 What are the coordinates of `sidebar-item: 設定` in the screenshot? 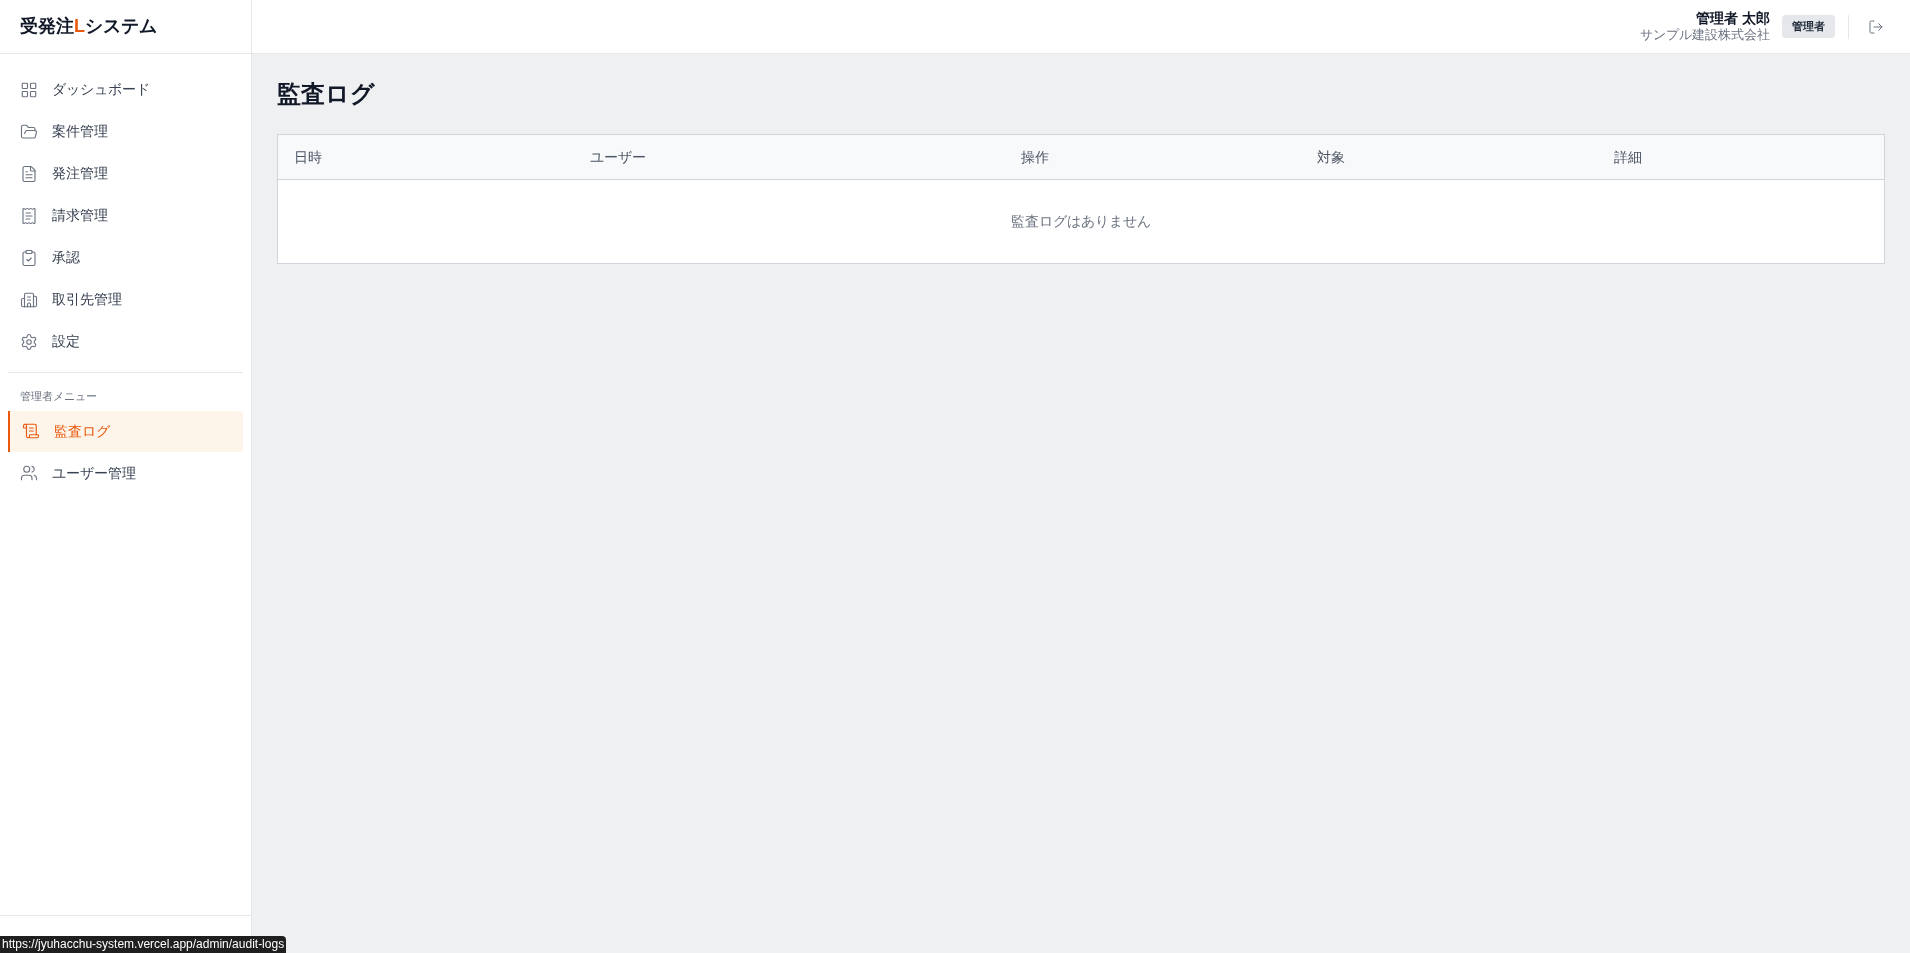 It's located at (125, 341).